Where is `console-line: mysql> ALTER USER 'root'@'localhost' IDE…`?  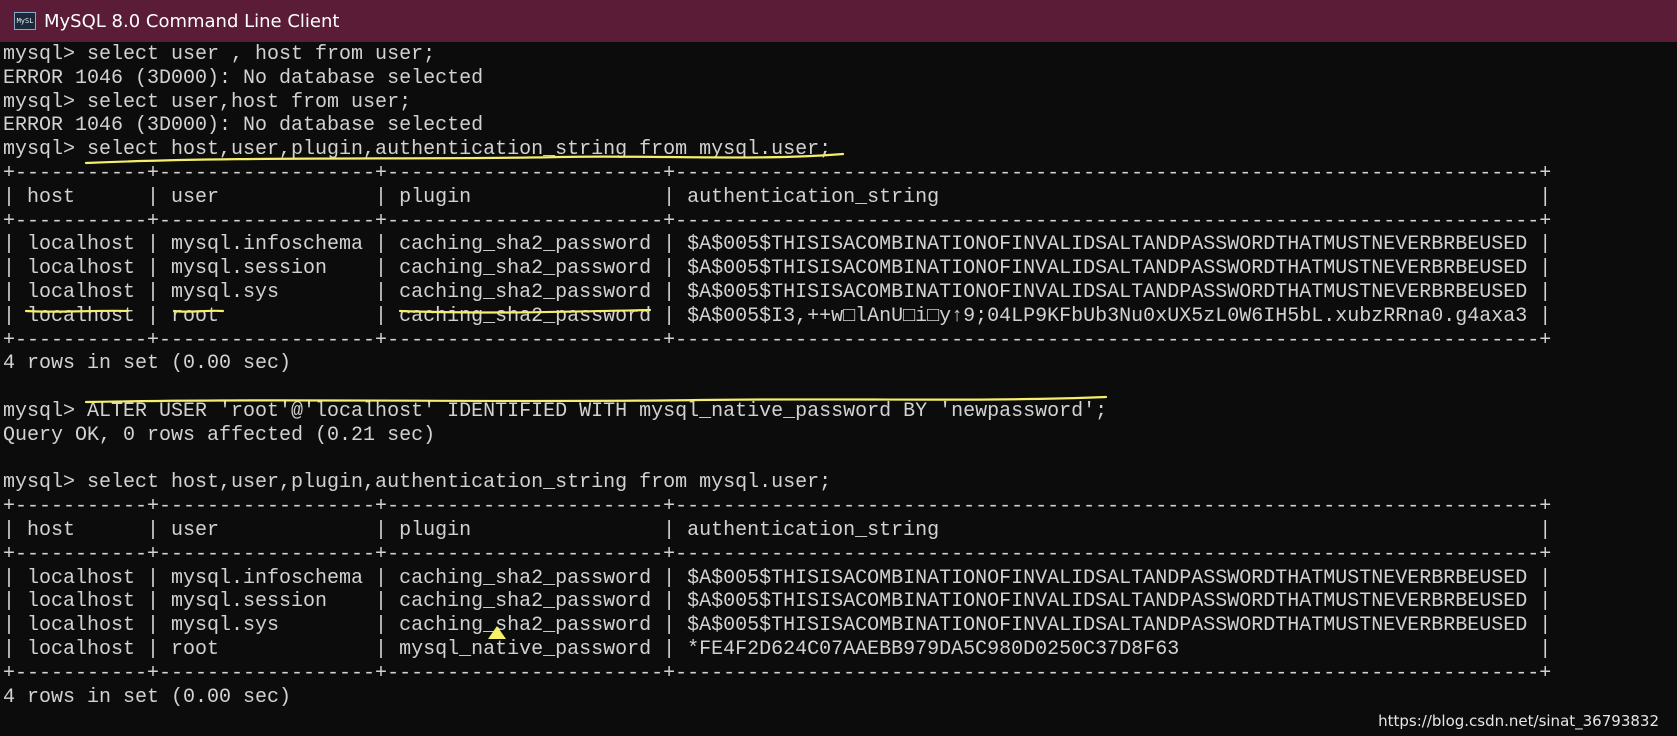
console-line: mysql> ALTER USER 'root'@'localhost' IDE… is located at coordinates (555, 411).